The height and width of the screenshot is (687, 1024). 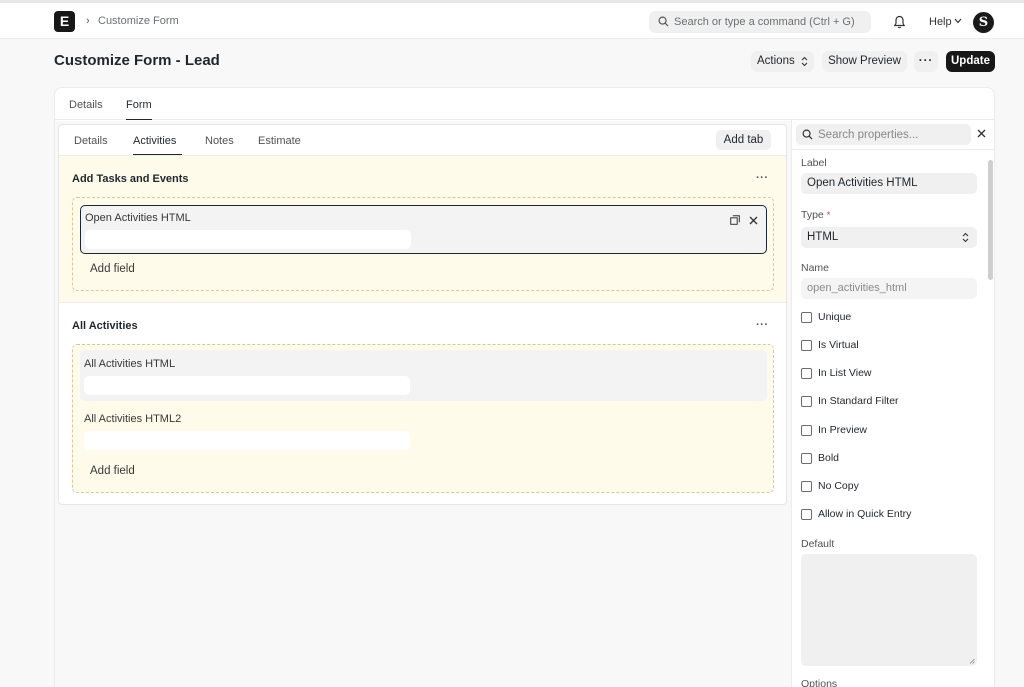 I want to click on checkbox-label: No Copy, so click(x=838, y=486).